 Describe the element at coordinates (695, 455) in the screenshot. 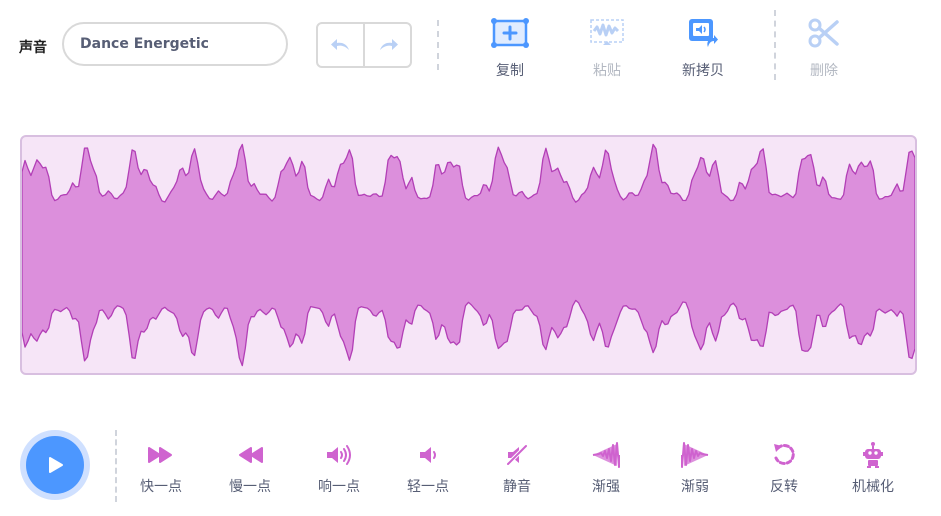

I see `fade-out-icon` at that location.